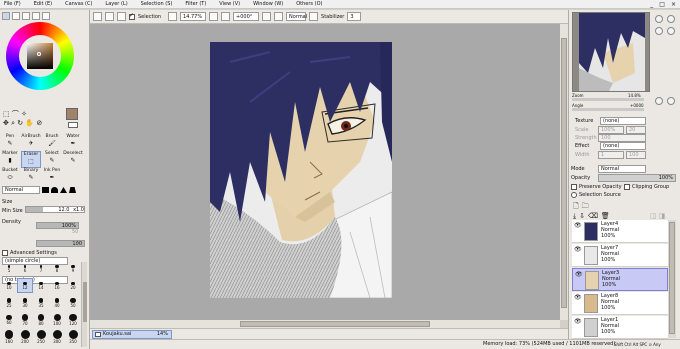 The height and width of the screenshot is (349, 680). What do you see at coordinates (73, 337) in the screenshot?
I see `brush-size-350: 350` at bounding box center [73, 337].